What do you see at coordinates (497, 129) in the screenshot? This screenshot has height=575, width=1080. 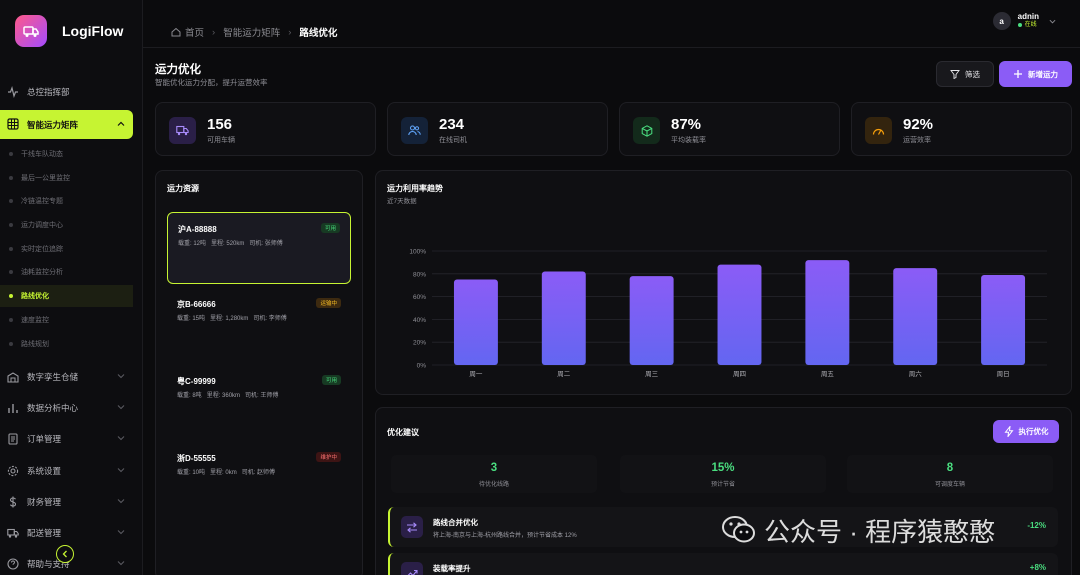 I see `stat-card-drivers: 234 在线司机` at bounding box center [497, 129].